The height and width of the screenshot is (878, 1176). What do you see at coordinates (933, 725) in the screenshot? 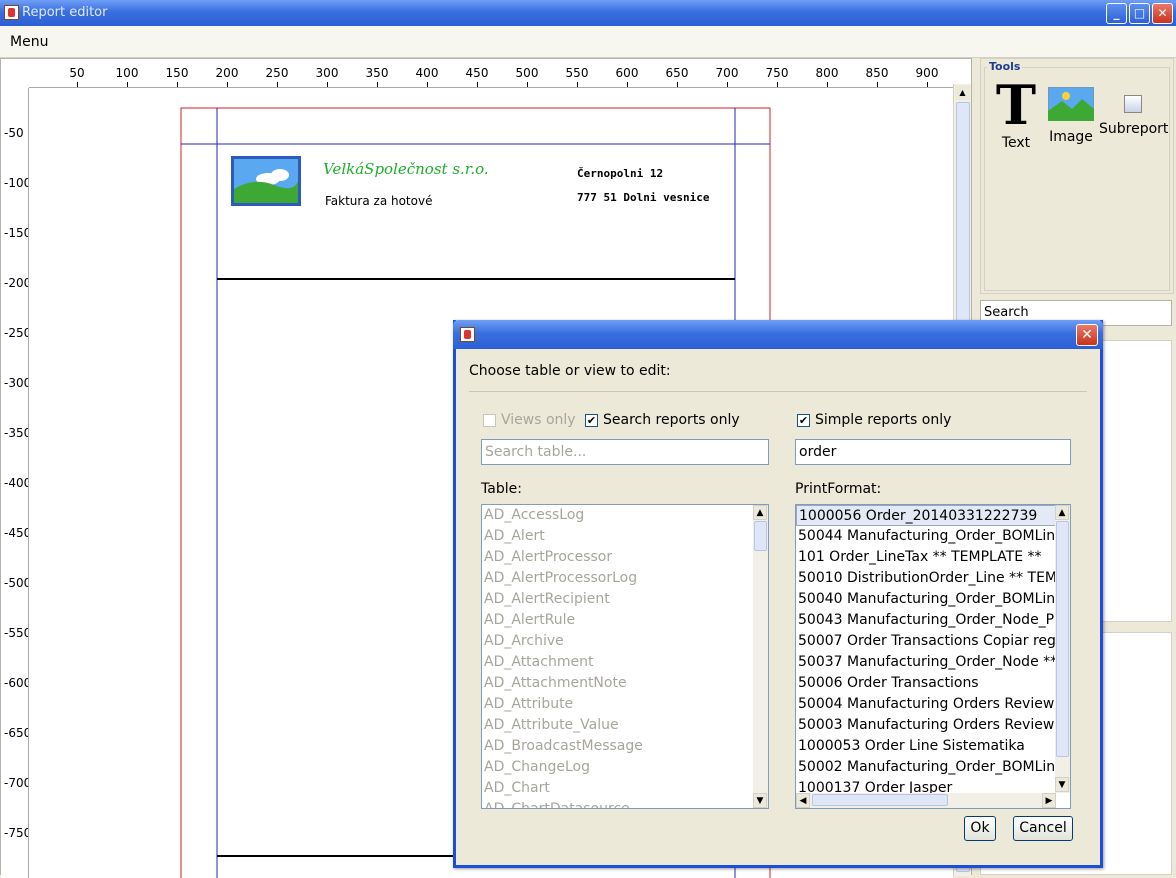
I see `printformat-list-item: 50003 Manufacturing Orders Review` at bounding box center [933, 725].